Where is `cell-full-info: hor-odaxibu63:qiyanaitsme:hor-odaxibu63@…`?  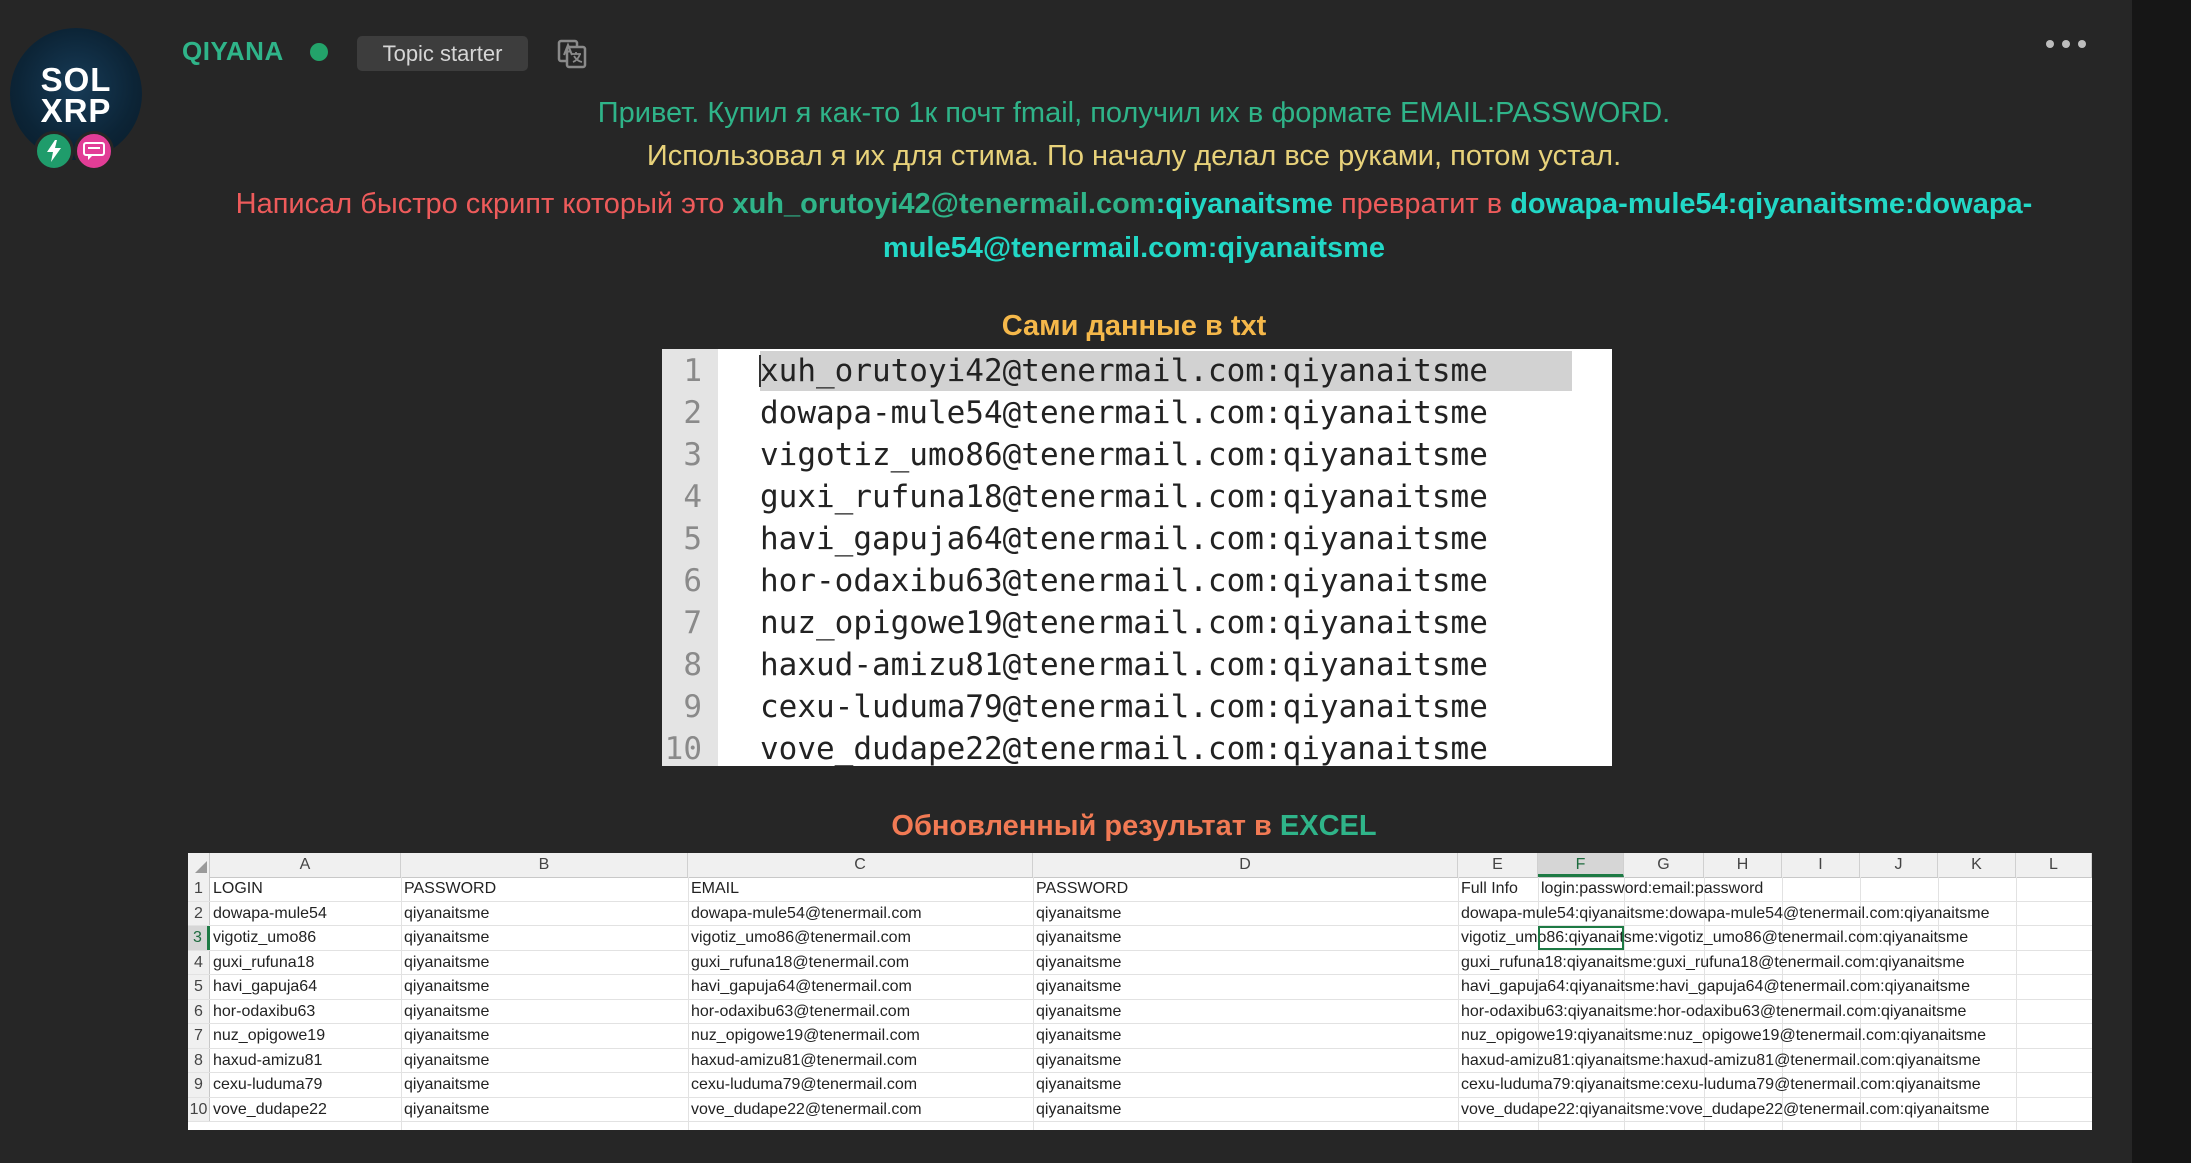
cell-full-info: hor-odaxibu63:qiyanaitsme:hor-odaxibu63@… is located at coordinates (1713, 1011).